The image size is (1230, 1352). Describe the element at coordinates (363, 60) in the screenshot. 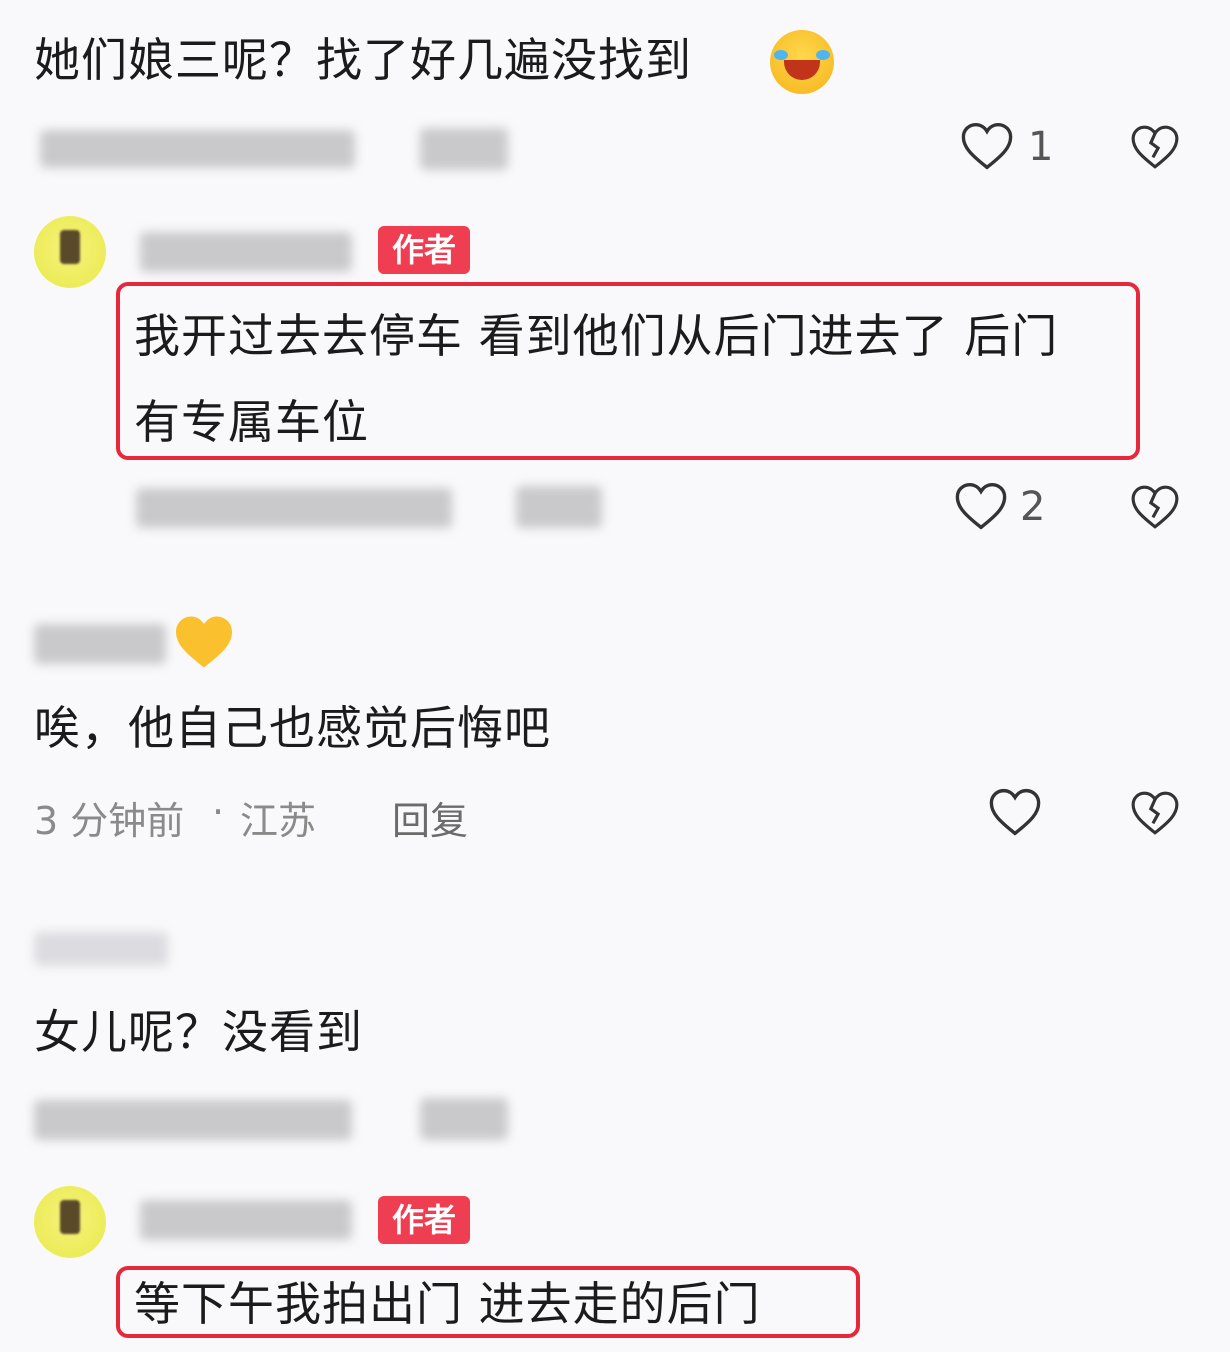

I see `comment-1-text: 她们娘三呢？找了好几遍没找到` at that location.